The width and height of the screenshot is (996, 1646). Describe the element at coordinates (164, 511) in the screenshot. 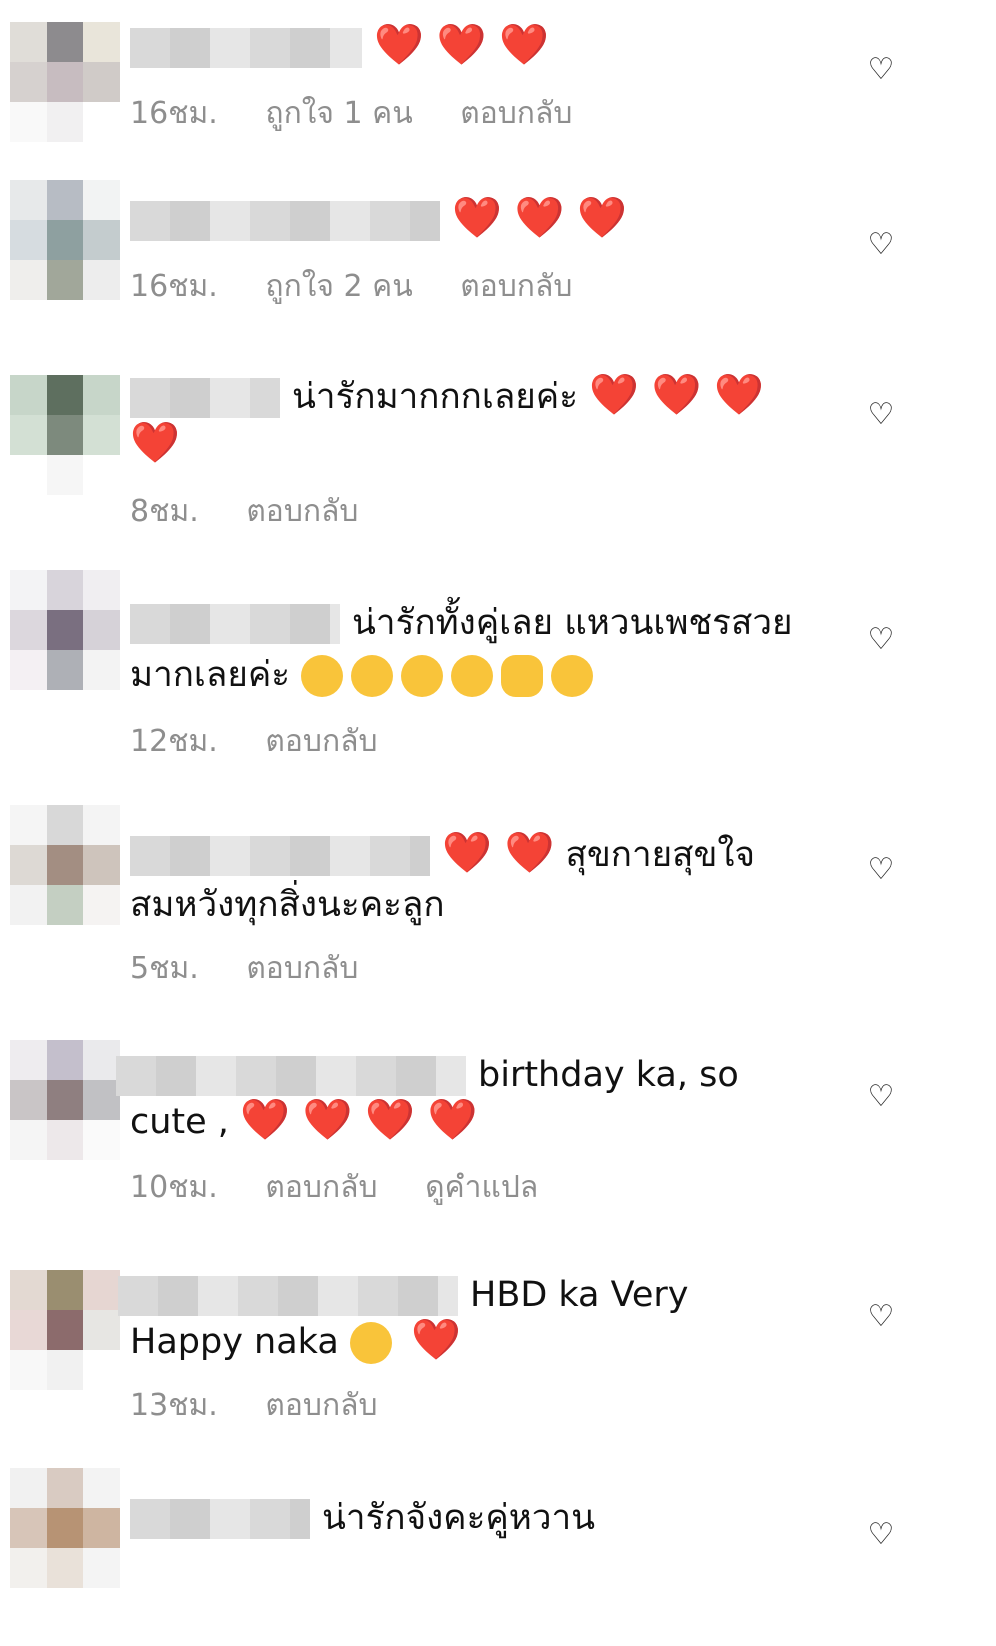

I see `timestamp: 8ชม.` at that location.